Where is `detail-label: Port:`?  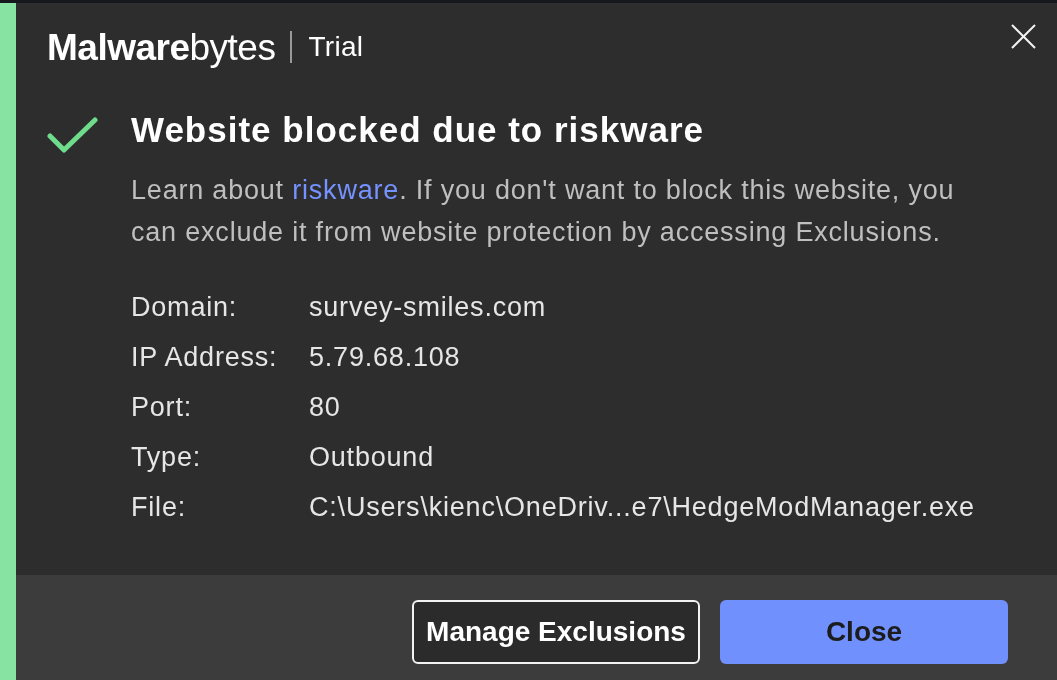 detail-label: Port: is located at coordinates (162, 407).